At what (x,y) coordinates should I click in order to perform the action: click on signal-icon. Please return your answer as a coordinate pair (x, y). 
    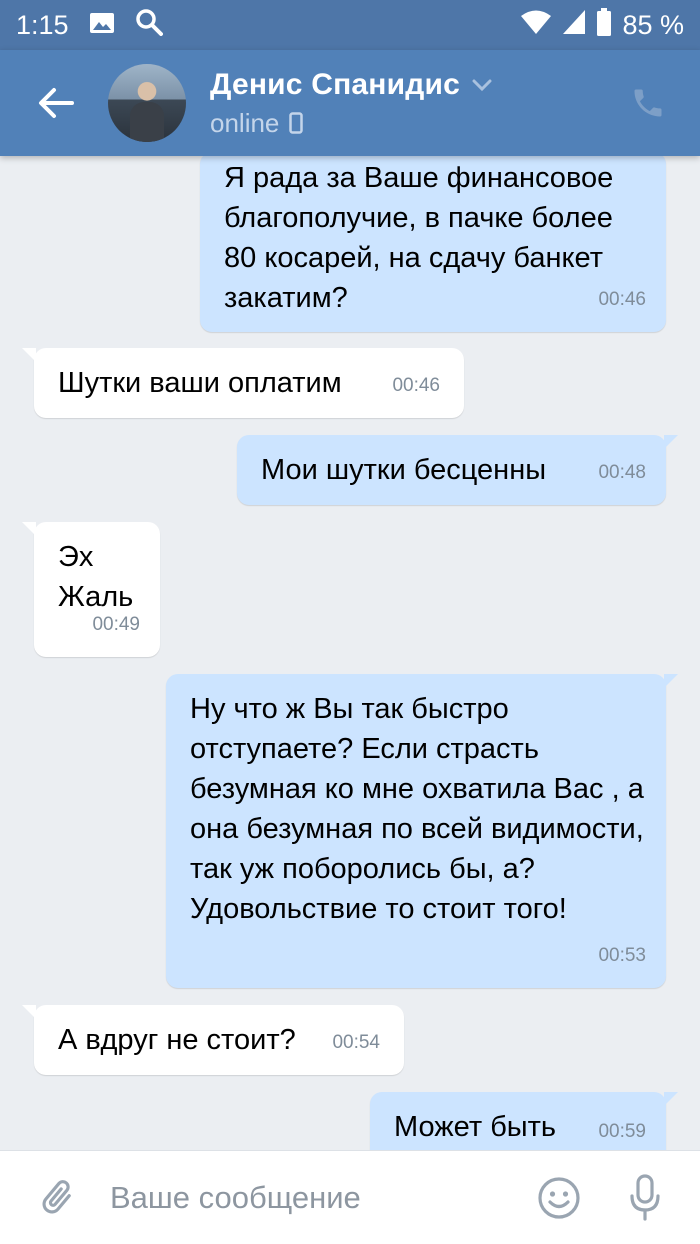
    Looking at the image, I should click on (574, 25).